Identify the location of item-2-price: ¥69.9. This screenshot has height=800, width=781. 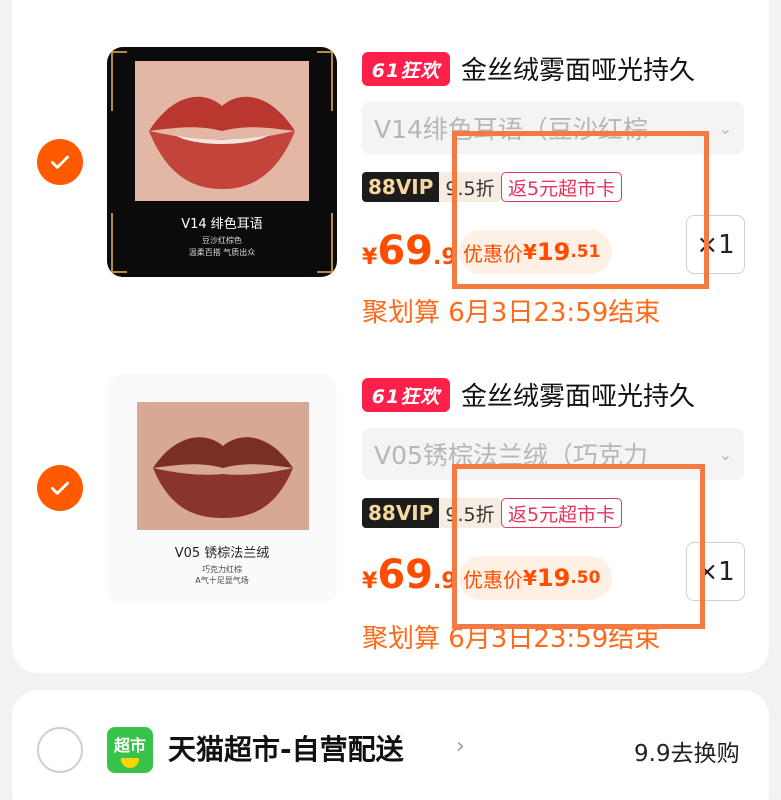
(409, 575).